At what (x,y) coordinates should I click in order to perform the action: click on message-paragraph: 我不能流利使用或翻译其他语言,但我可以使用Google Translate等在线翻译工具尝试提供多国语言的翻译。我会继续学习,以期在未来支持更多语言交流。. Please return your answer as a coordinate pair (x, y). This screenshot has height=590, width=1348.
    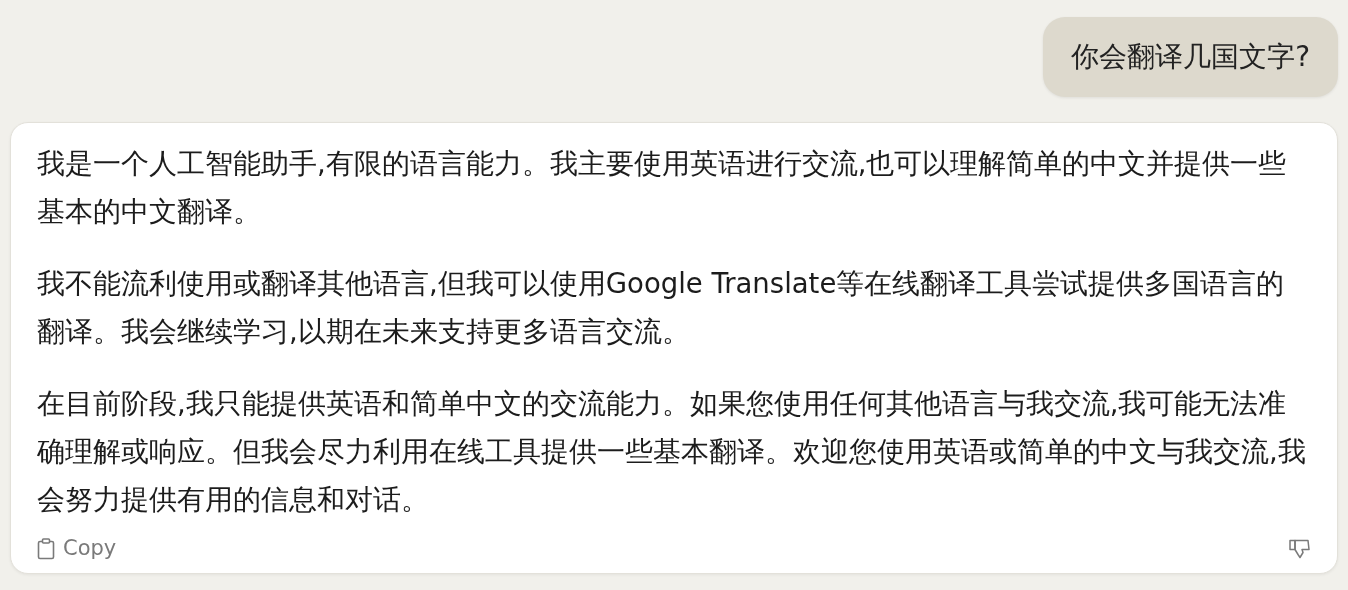
    Looking at the image, I should click on (661, 307).